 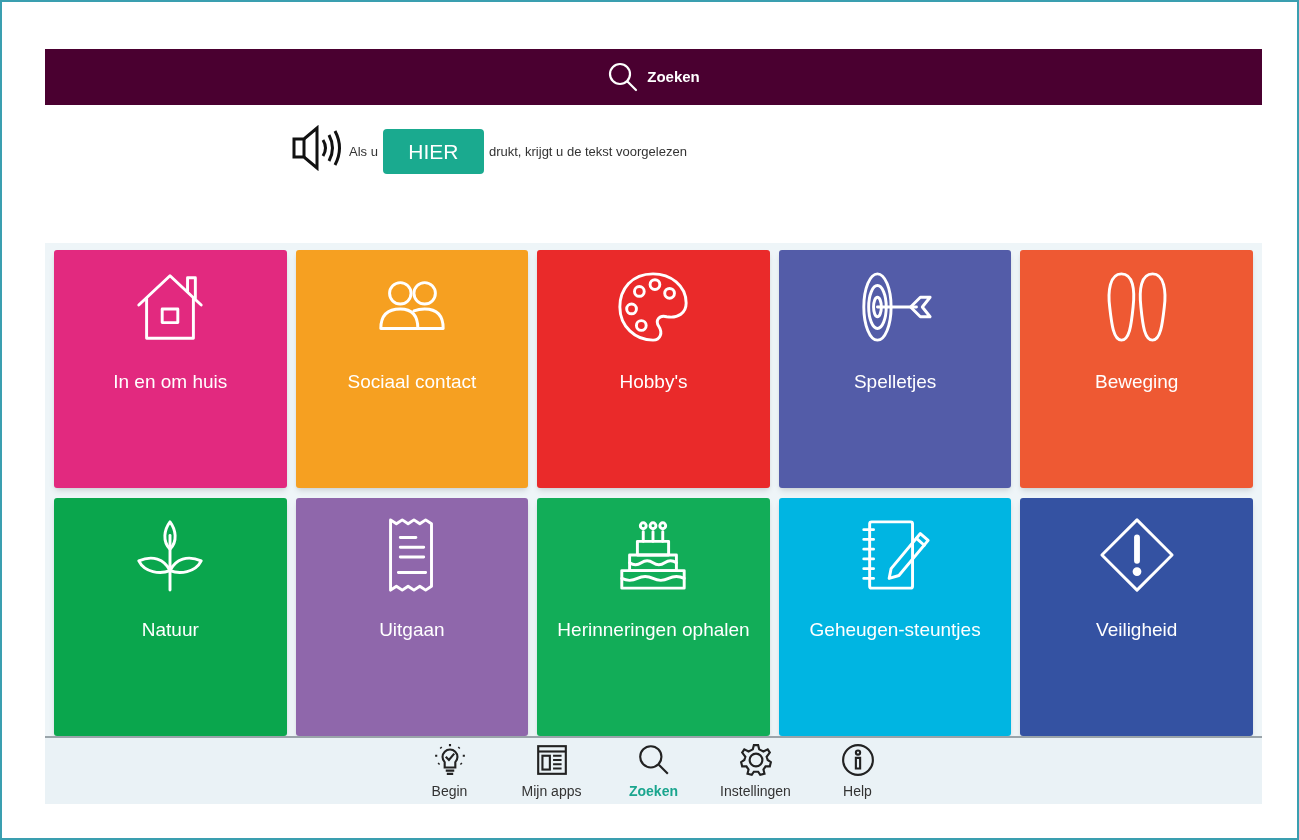 What do you see at coordinates (673, 76) in the screenshot?
I see `header-title: Zoeken` at bounding box center [673, 76].